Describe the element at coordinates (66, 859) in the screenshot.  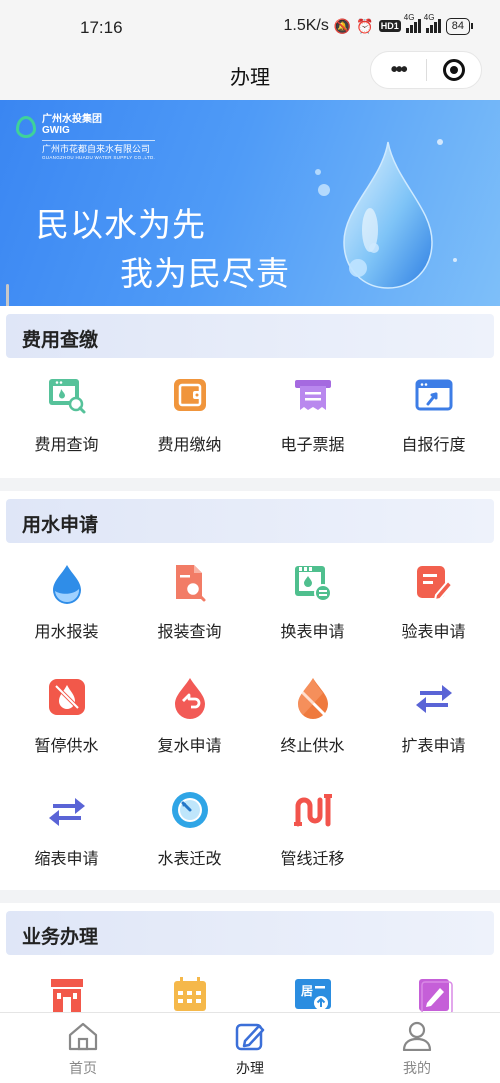
I see `item-label: 缩表申请` at that location.